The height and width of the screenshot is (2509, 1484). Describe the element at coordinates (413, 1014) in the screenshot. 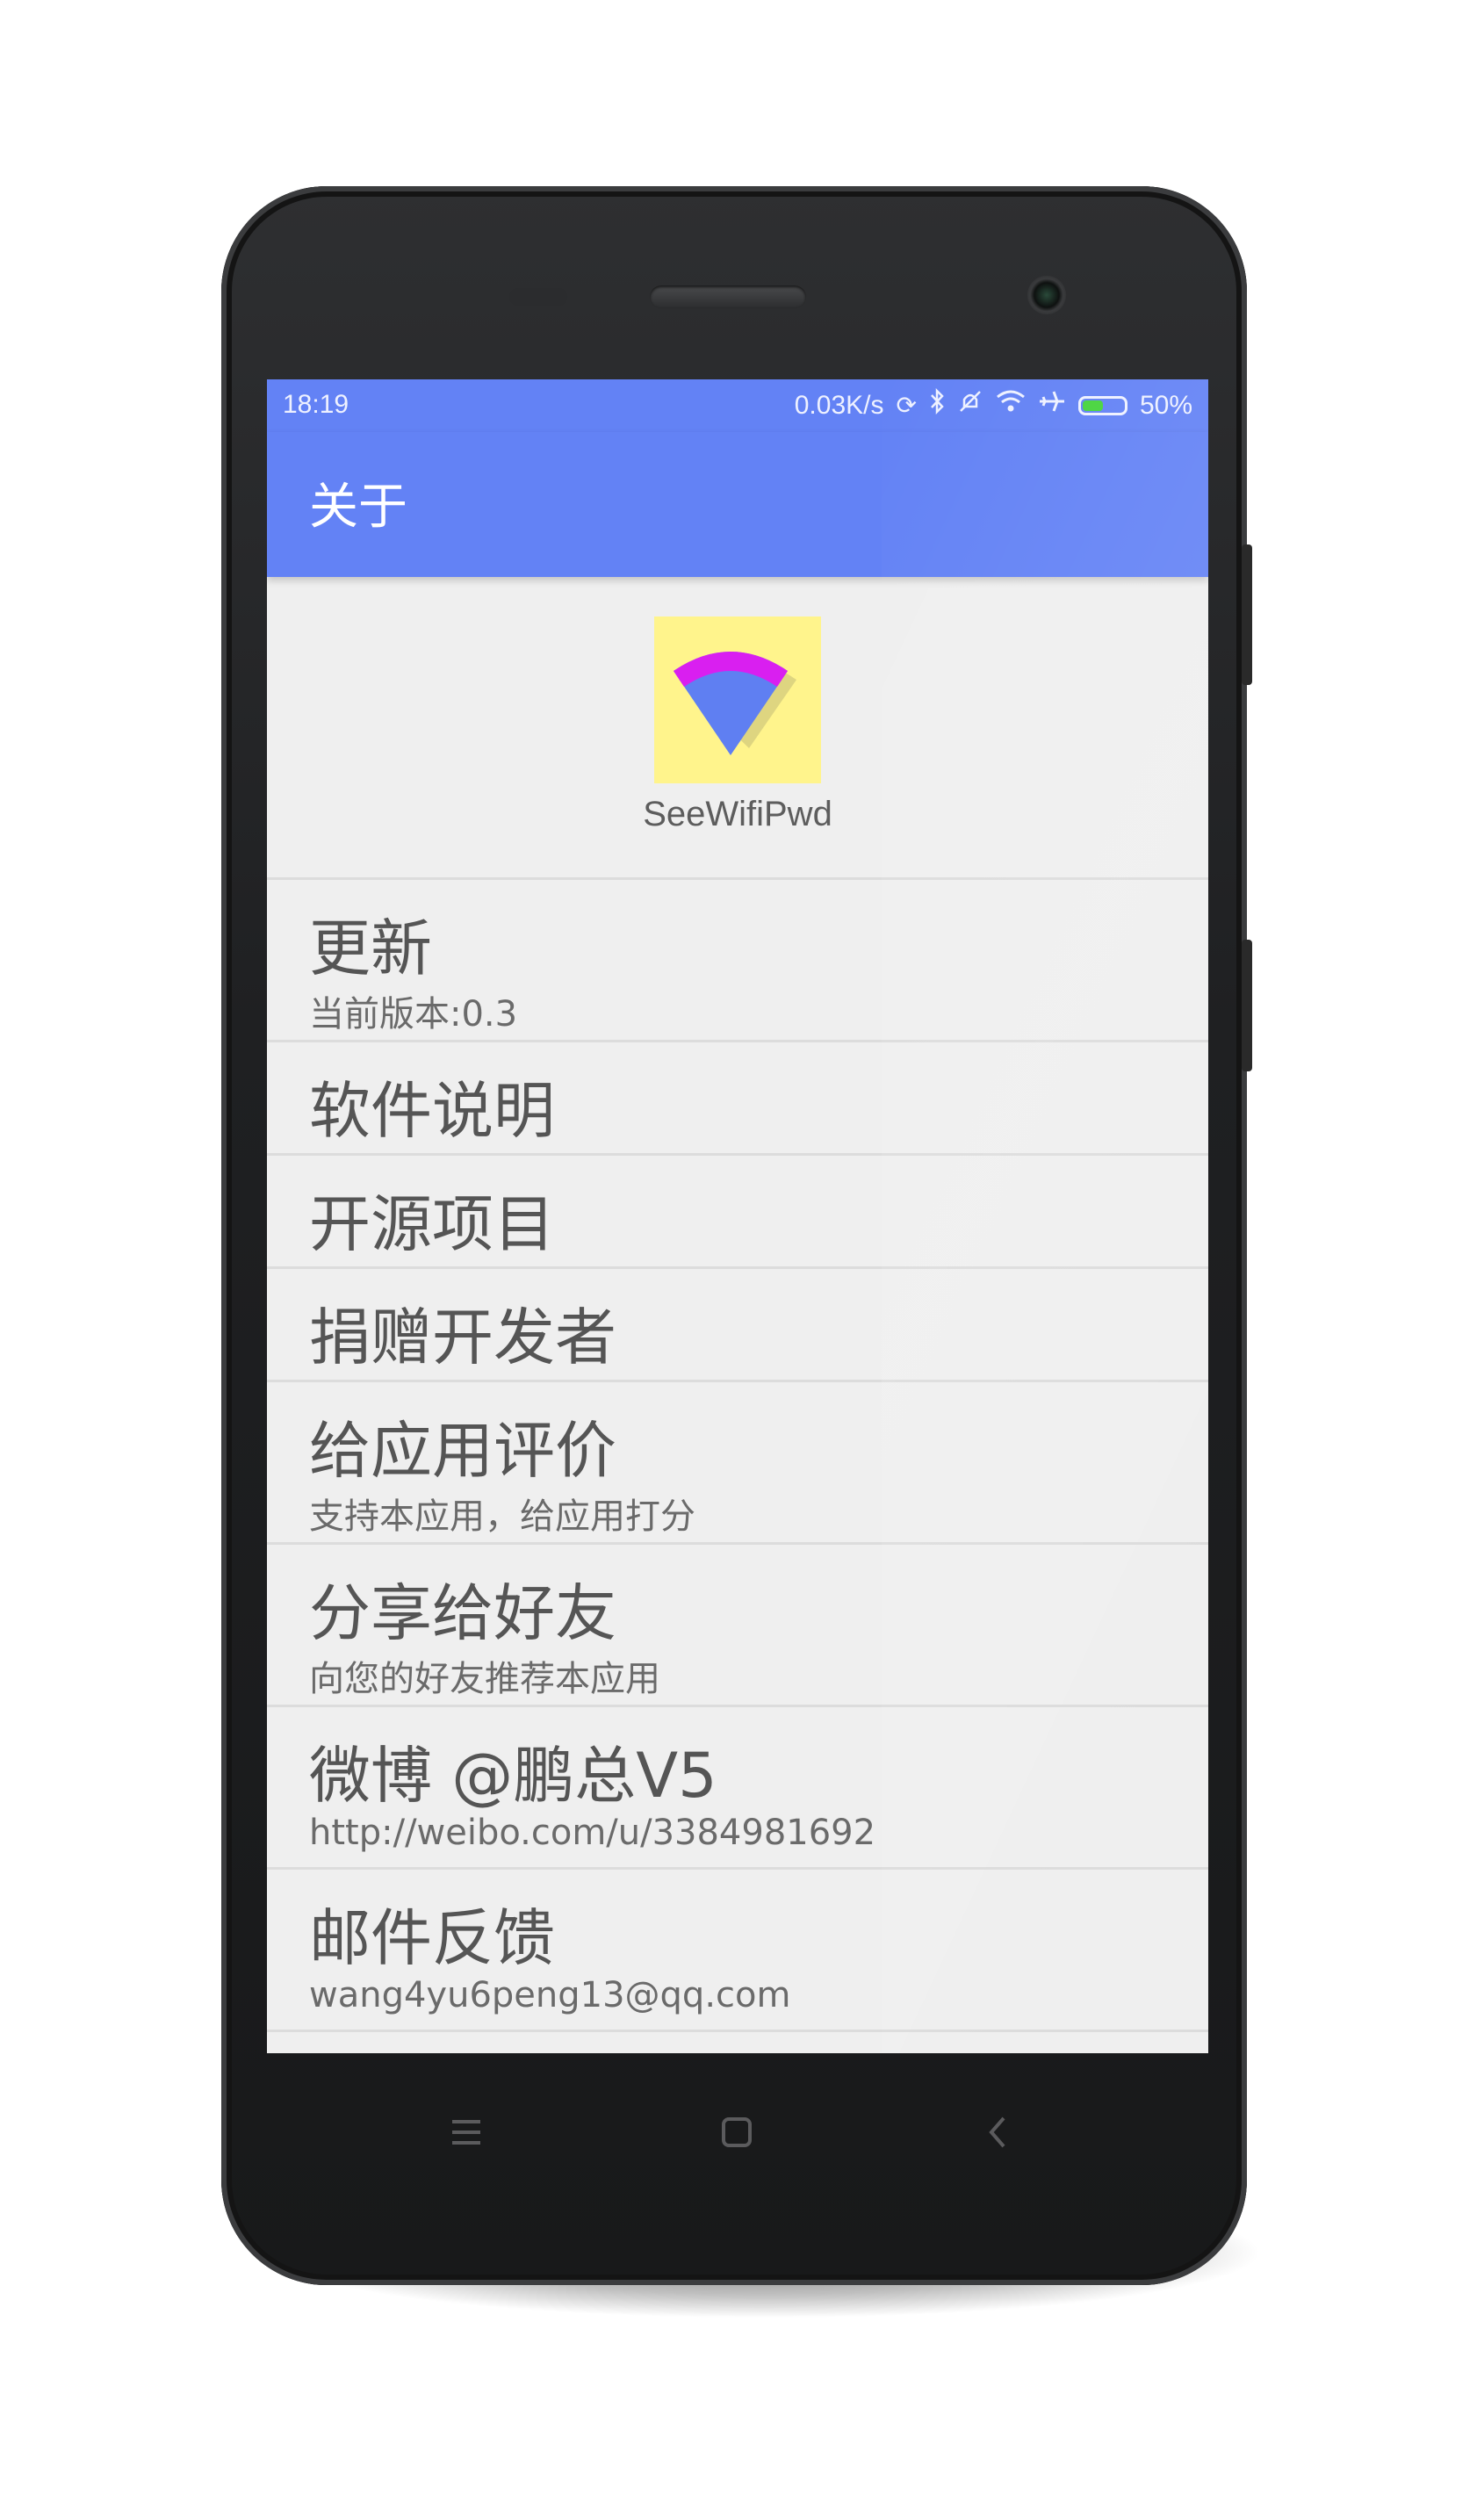

I see `list-item-subtitle: 当前版本:0.3` at that location.